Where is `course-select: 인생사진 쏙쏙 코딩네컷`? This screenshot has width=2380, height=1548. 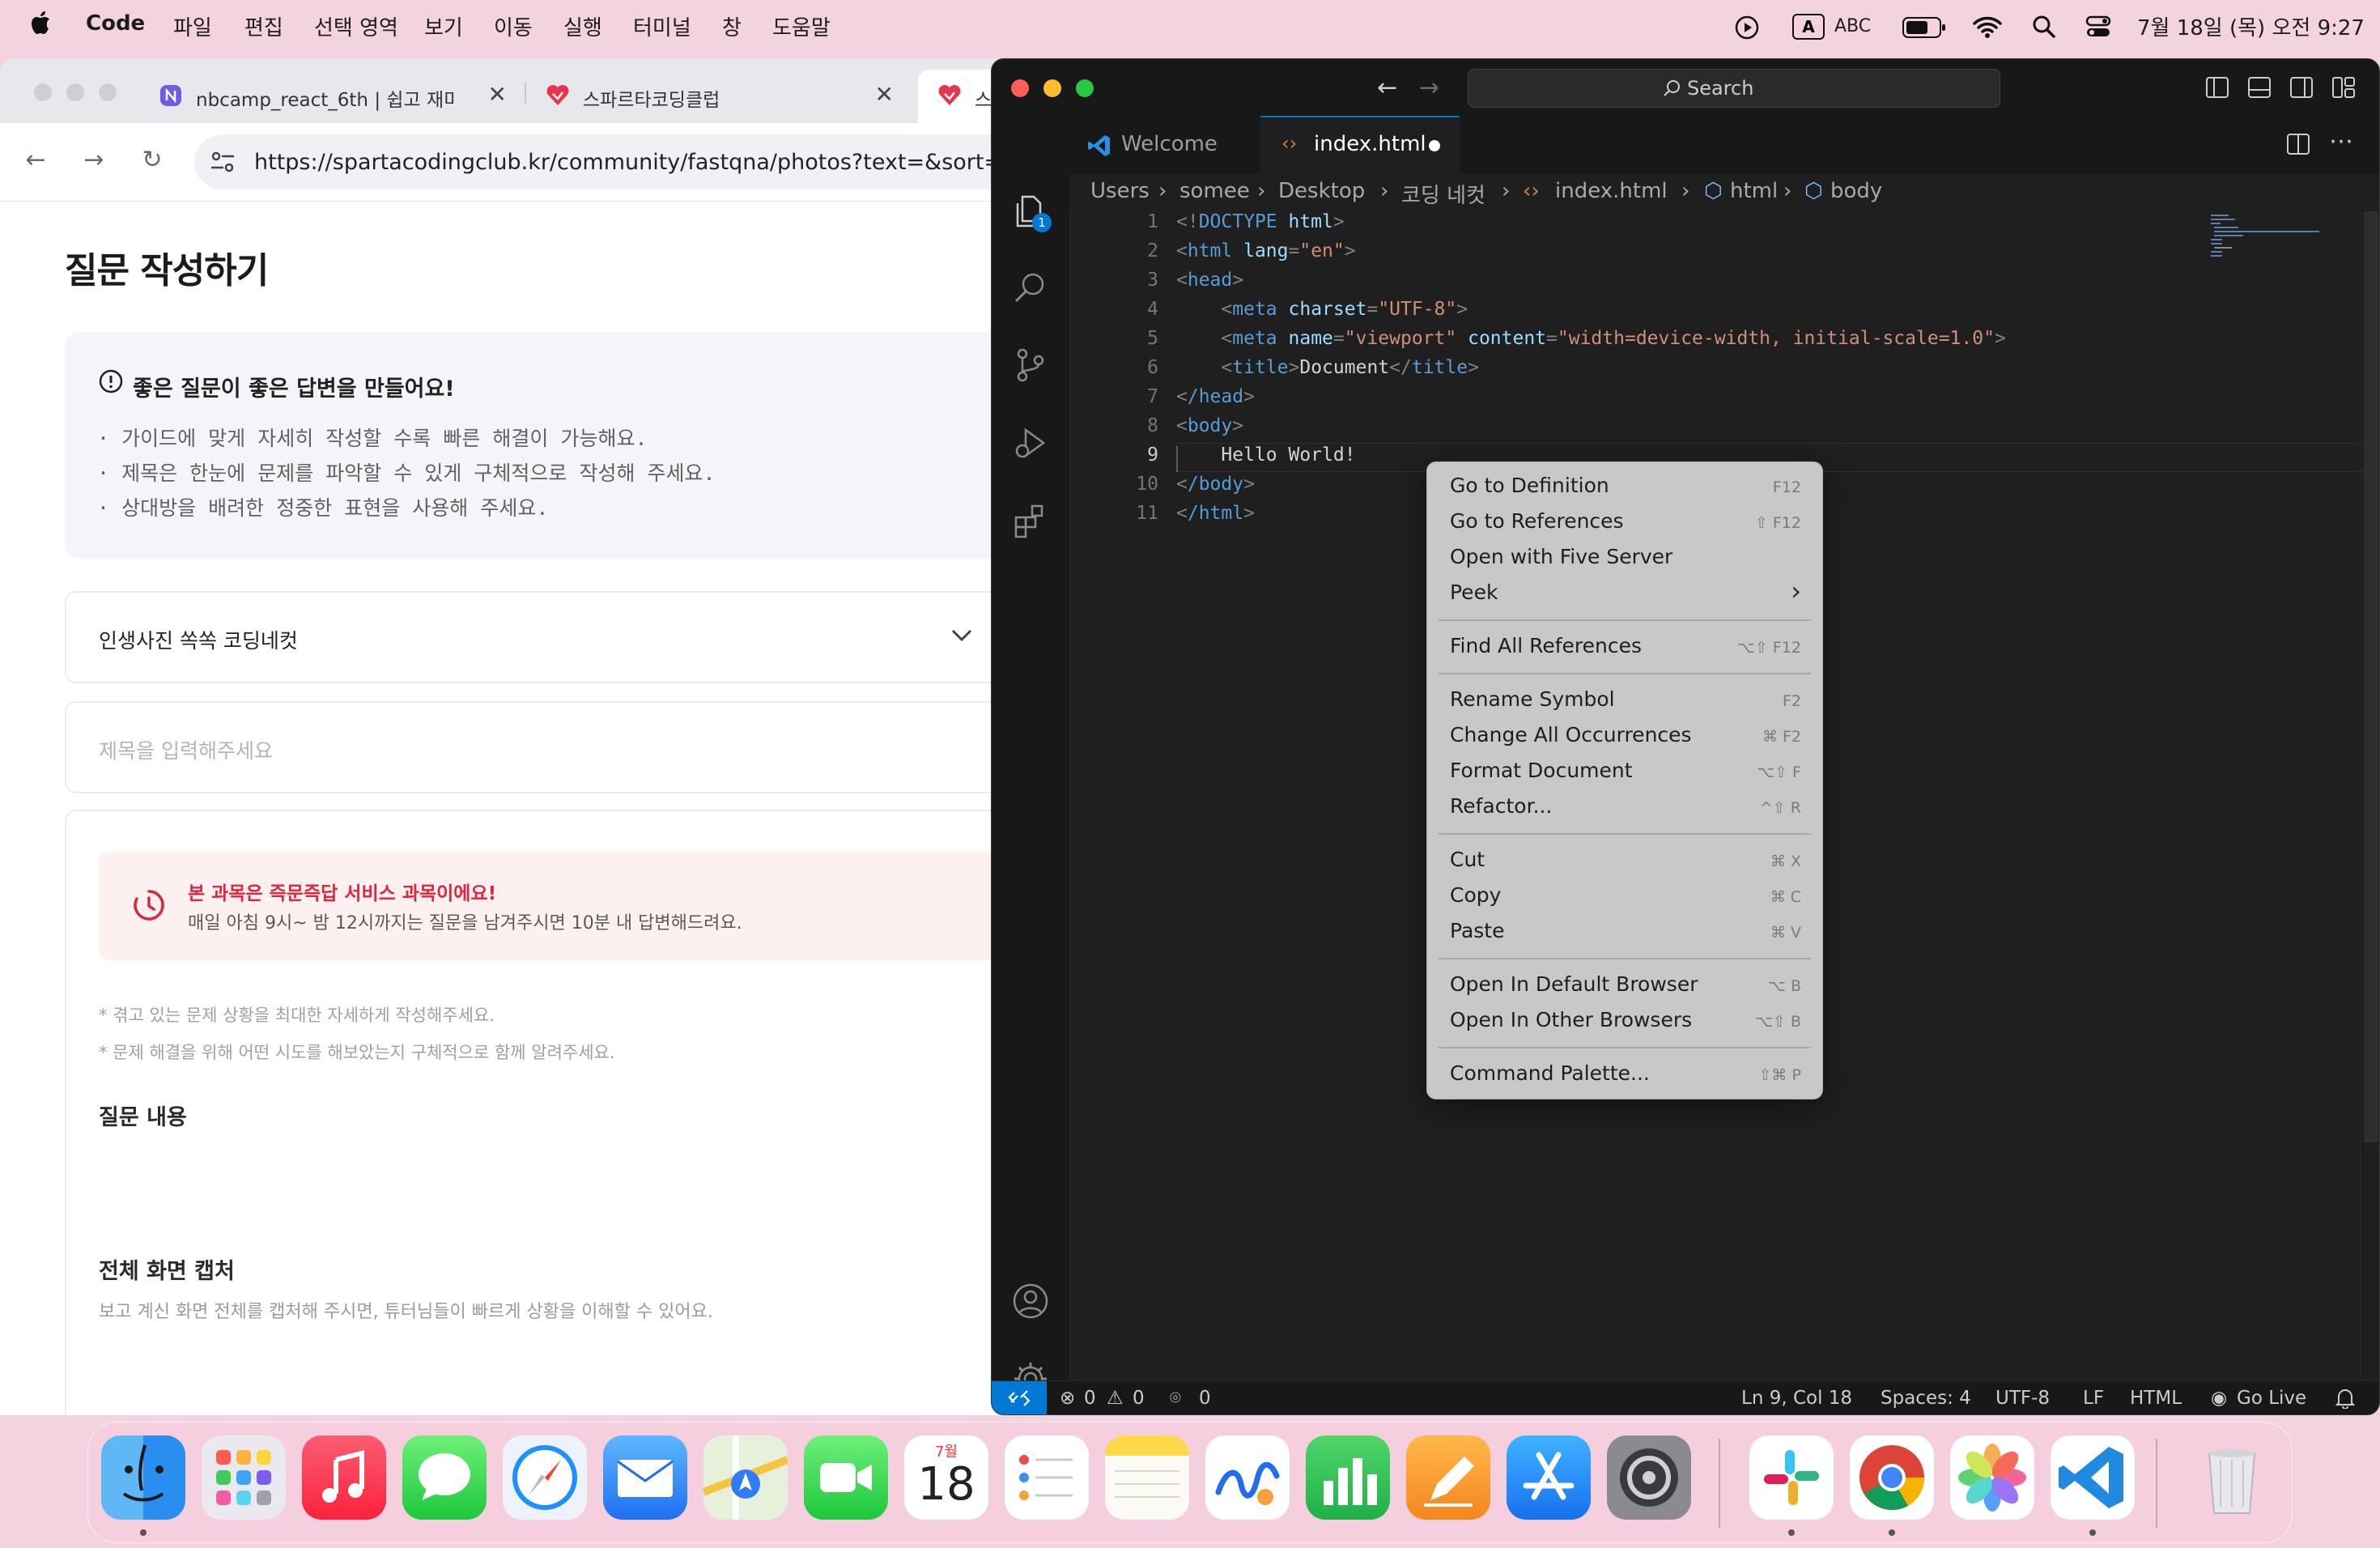 course-select: 인생사진 쏙쏙 코딩네컷 is located at coordinates (534, 637).